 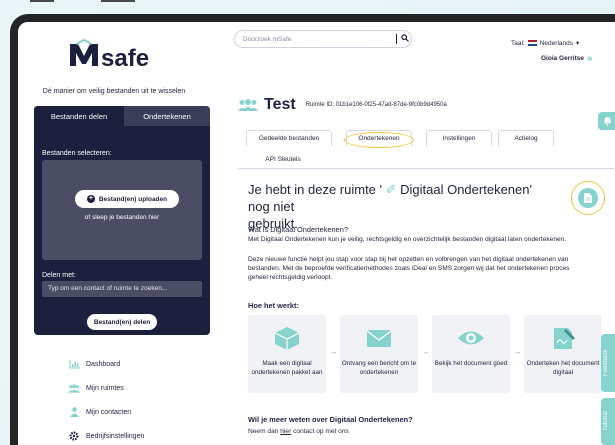 What do you see at coordinates (556, 43) in the screenshot?
I see `language-value: Nederlands` at bounding box center [556, 43].